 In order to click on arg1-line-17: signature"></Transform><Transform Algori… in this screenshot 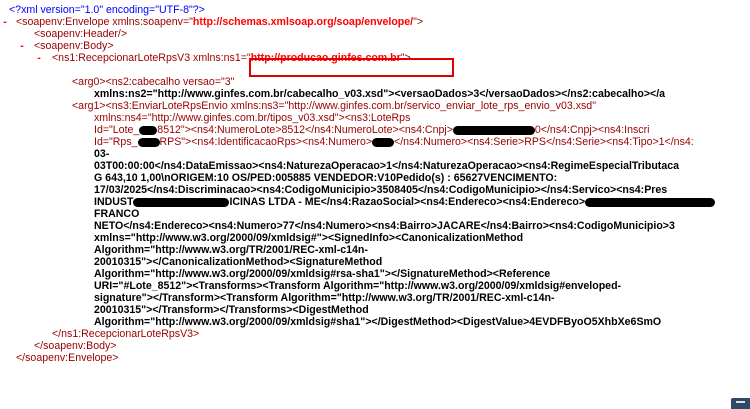, I will do `click(324, 298)`.